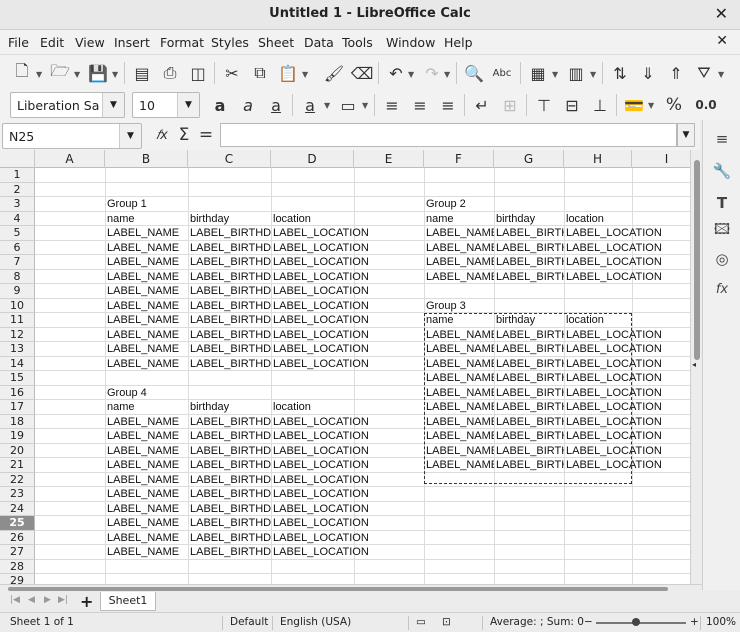  Describe the element at coordinates (661, 159) in the screenshot. I see `column-header-i: I` at that location.